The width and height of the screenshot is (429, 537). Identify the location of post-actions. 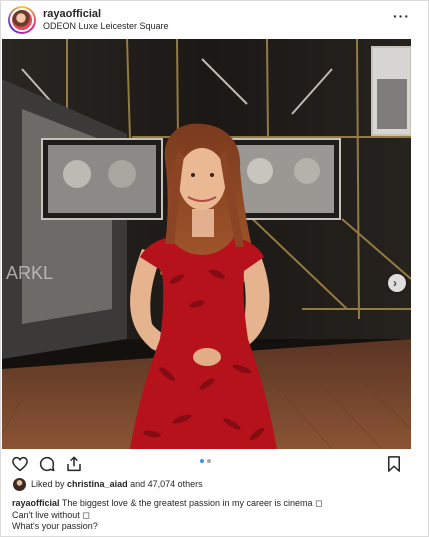
(214, 464).